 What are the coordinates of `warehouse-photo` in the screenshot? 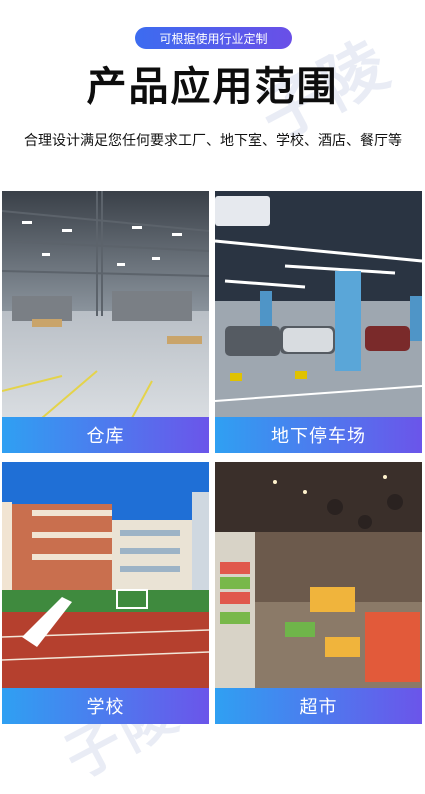 It's located at (105, 304).